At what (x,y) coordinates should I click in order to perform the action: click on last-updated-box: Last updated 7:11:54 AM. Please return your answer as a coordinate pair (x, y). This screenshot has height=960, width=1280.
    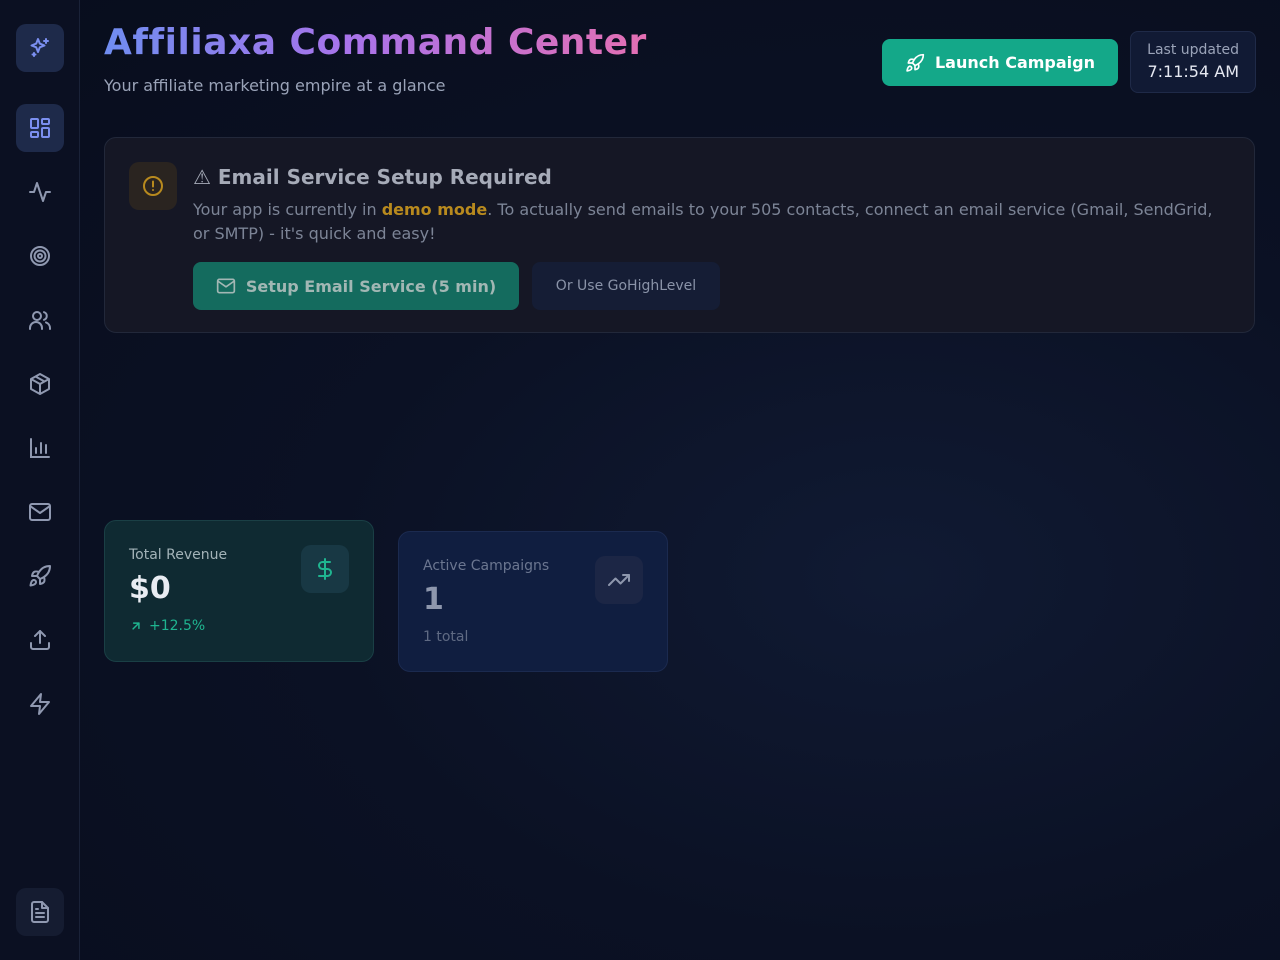
    Looking at the image, I should click on (1193, 62).